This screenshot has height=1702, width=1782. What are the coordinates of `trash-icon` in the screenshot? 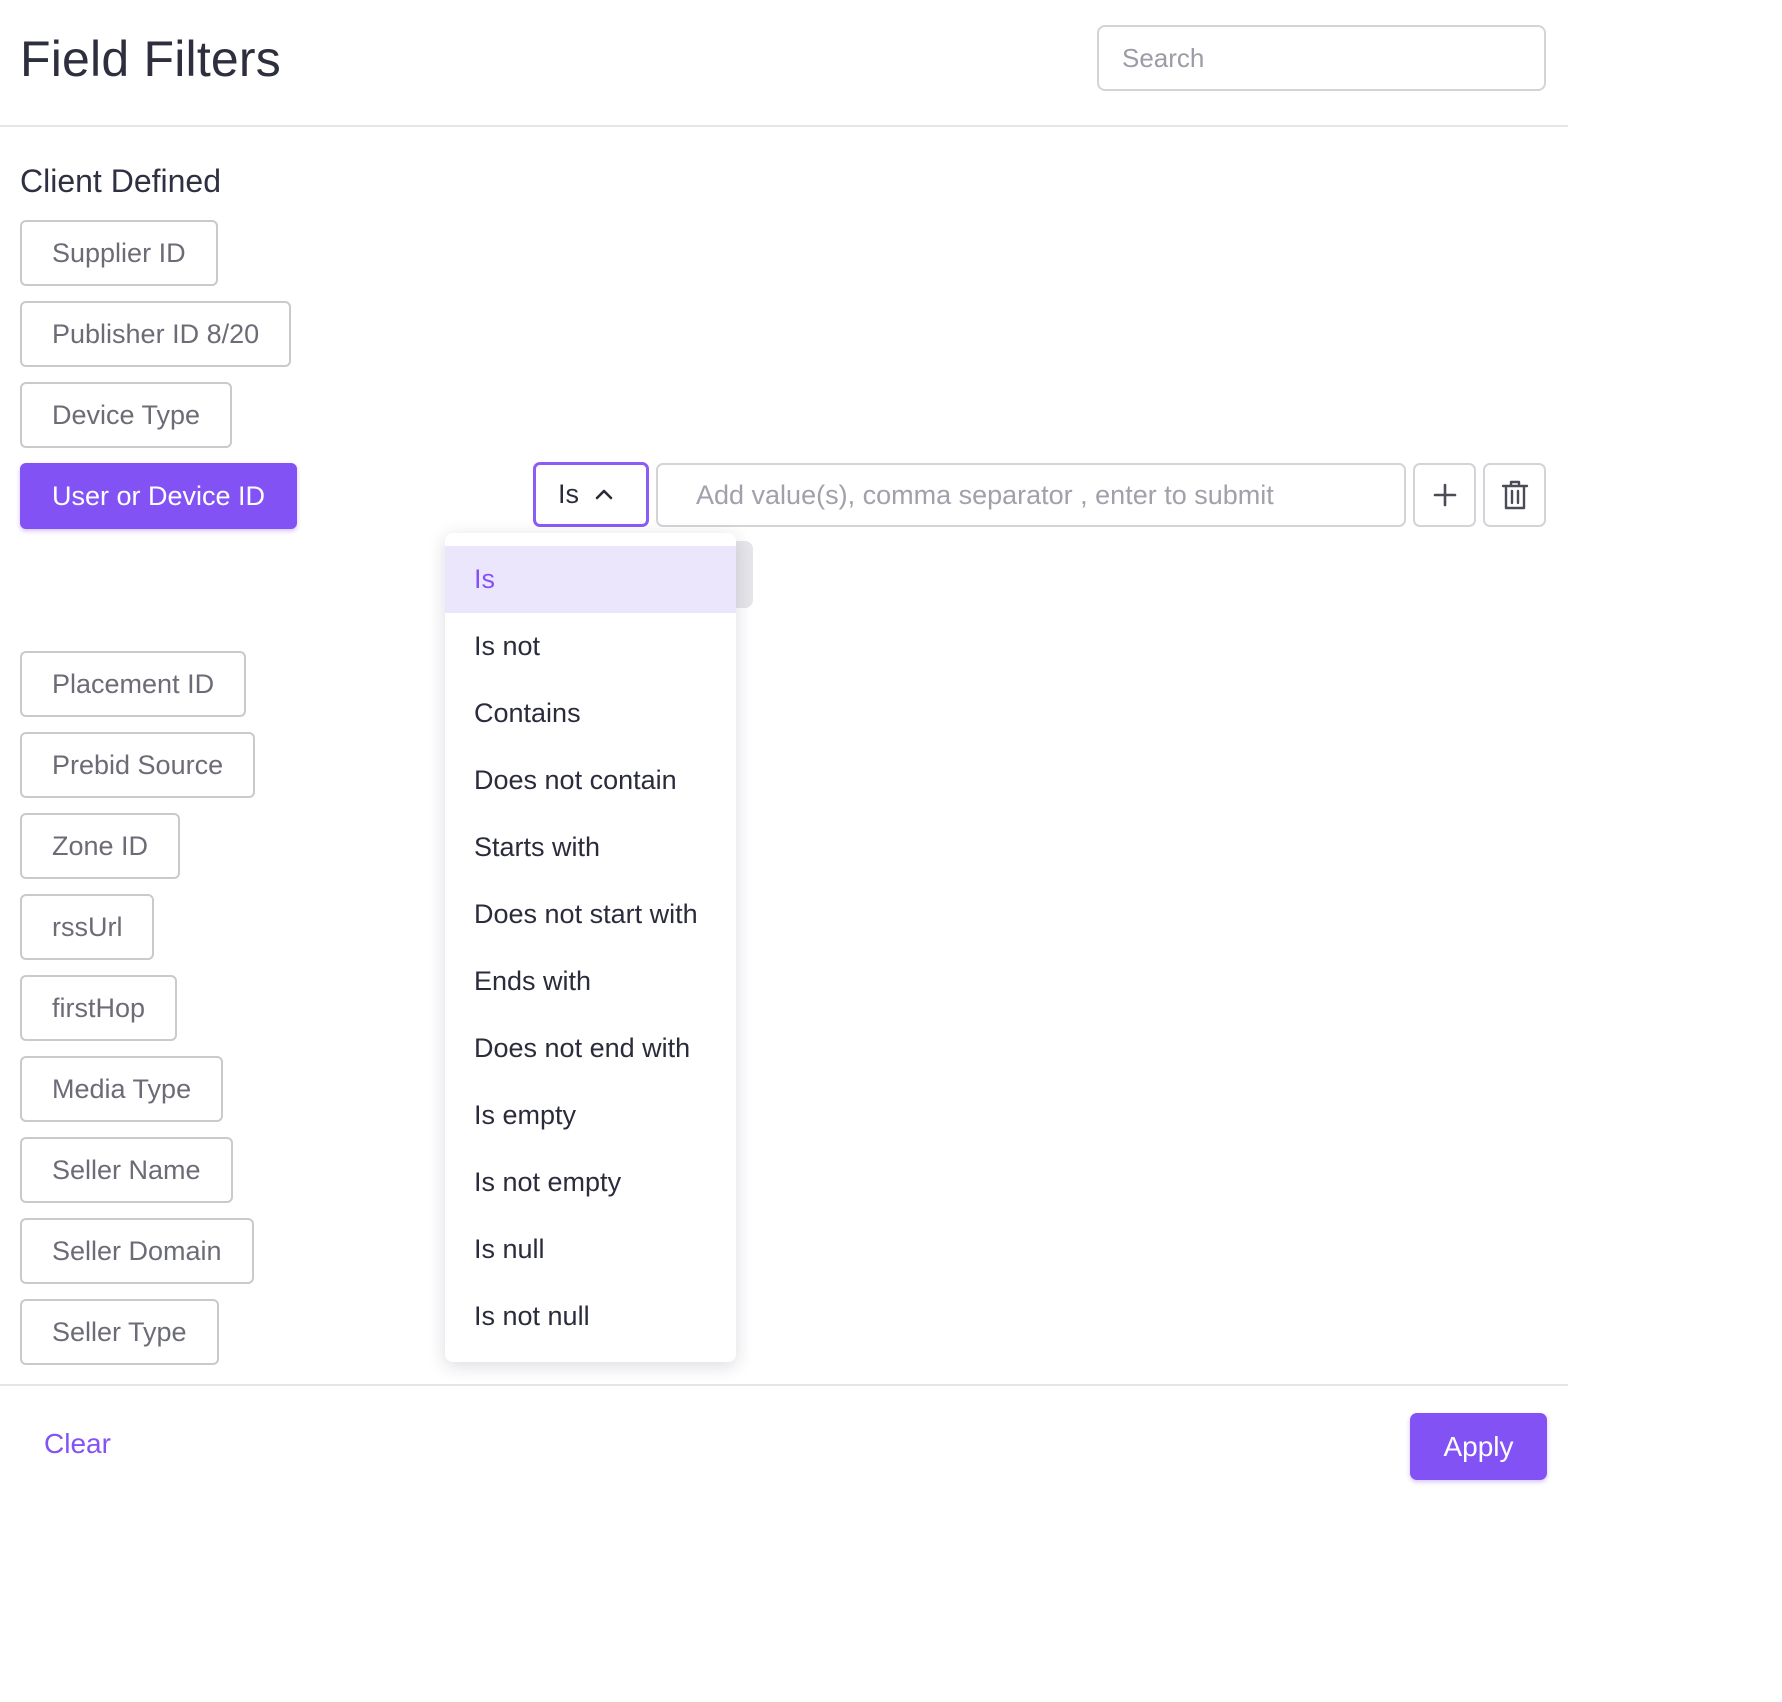 It's located at (1514, 495).